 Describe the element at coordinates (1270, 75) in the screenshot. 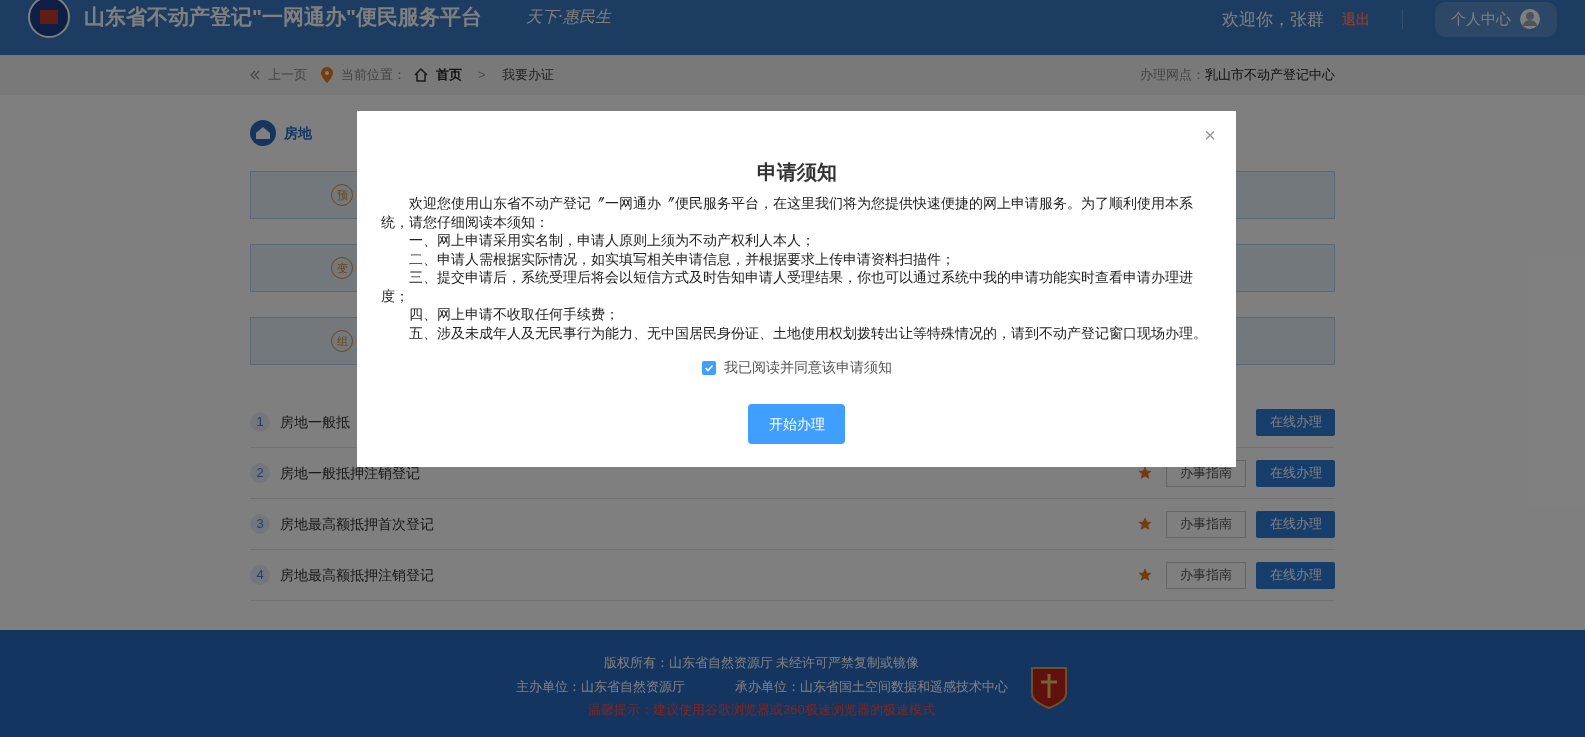

I see `office-name: 乳山市不动产登记中心` at that location.